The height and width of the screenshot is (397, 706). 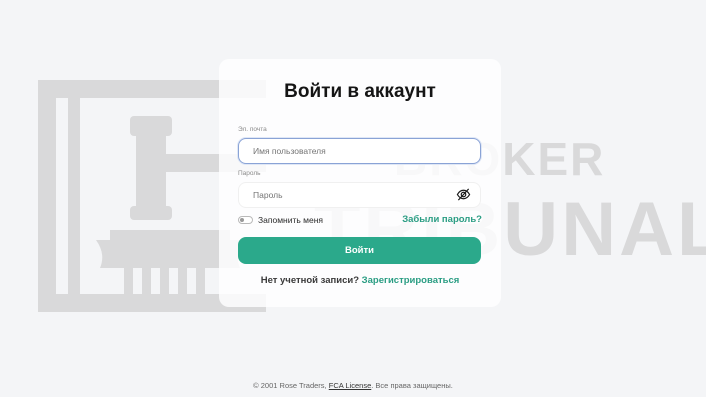 What do you see at coordinates (411, 280) in the screenshot?
I see `signup-link: Зарегистрироваться` at bounding box center [411, 280].